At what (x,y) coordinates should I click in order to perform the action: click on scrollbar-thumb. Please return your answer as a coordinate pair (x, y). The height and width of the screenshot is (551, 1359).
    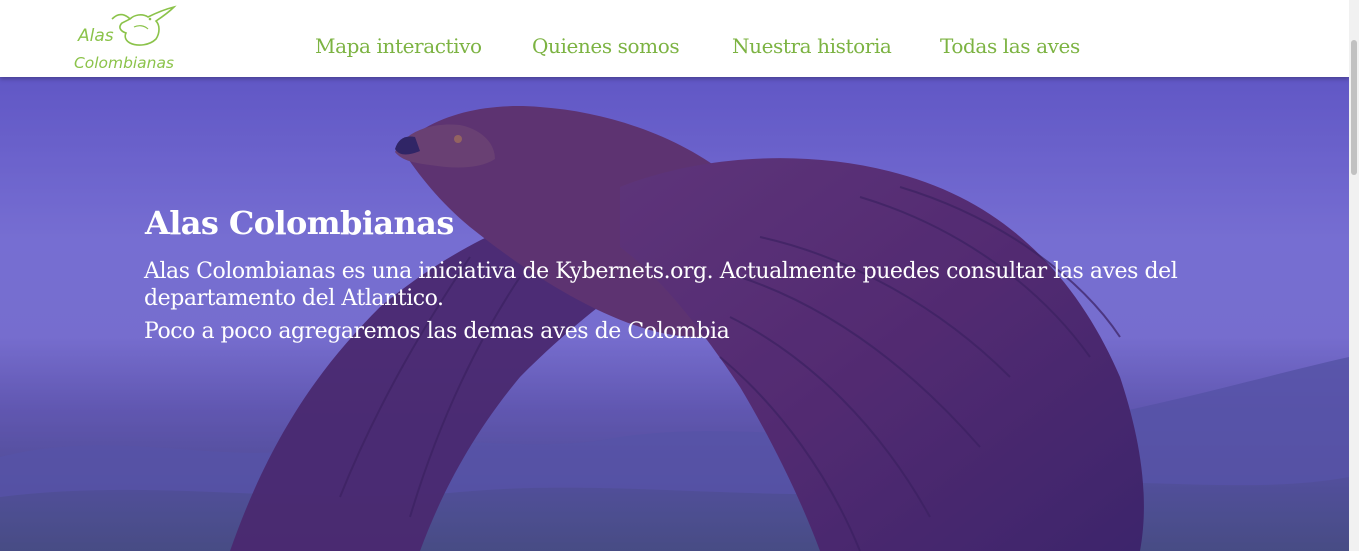
    Looking at the image, I should click on (1354, 107).